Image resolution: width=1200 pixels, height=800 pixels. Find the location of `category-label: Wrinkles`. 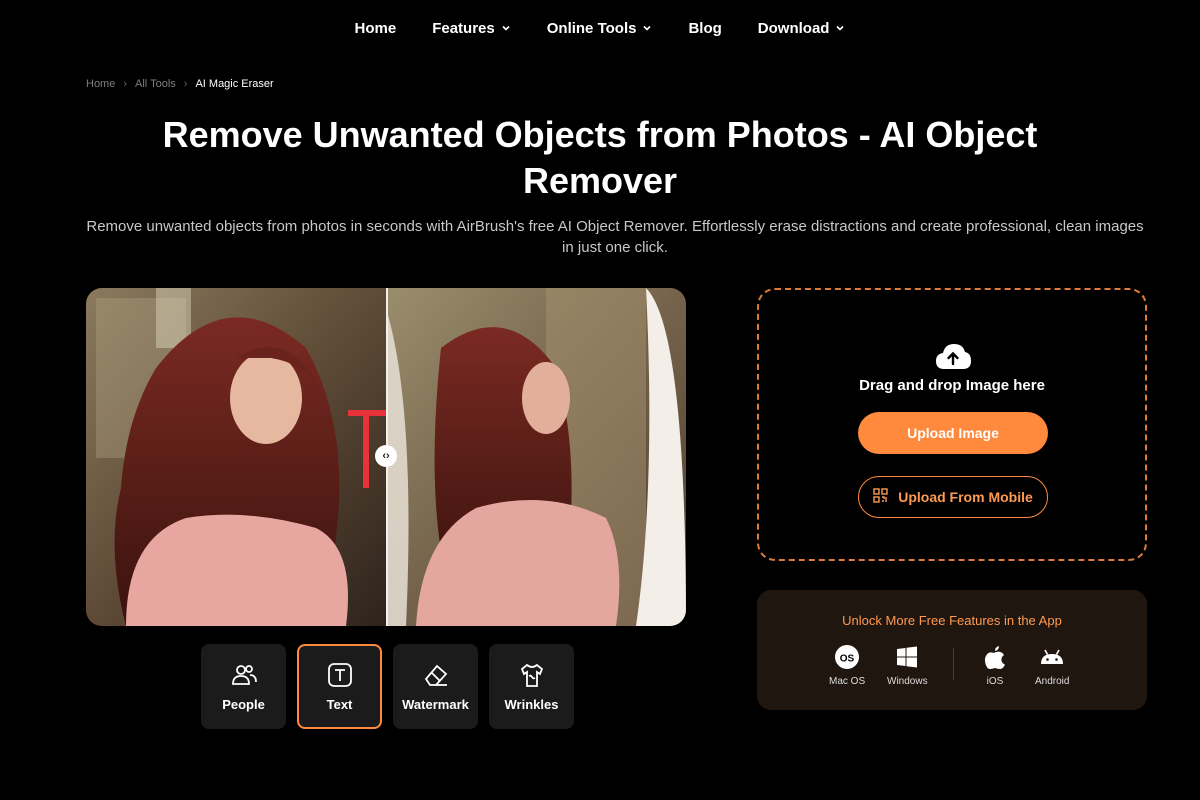

category-label: Wrinkles is located at coordinates (531, 704).